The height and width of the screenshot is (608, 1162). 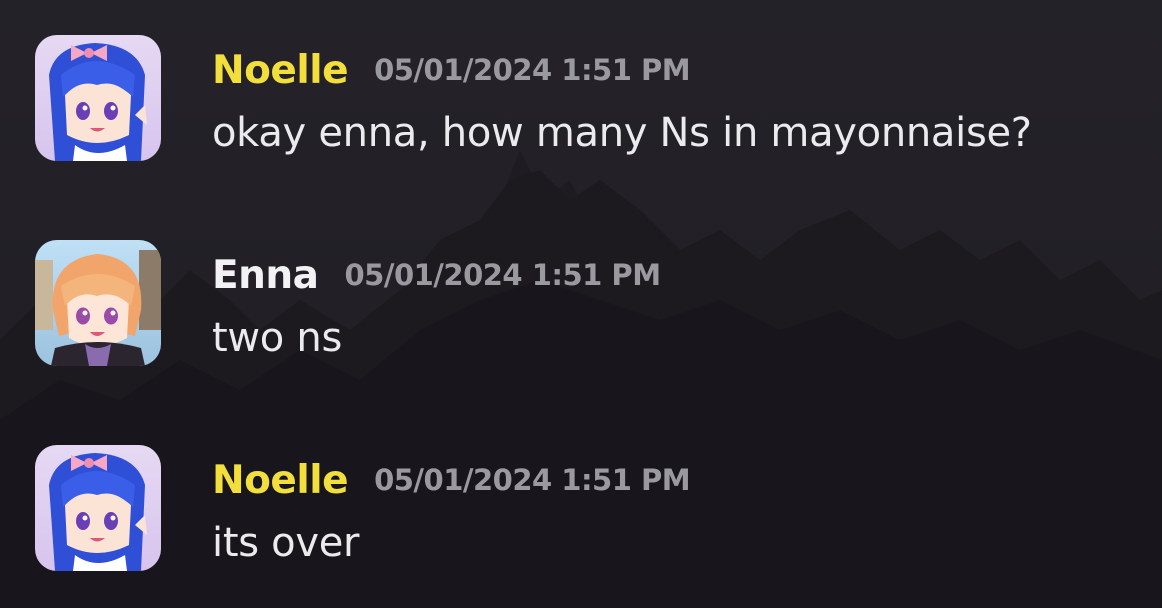 What do you see at coordinates (277, 338) in the screenshot?
I see `message-text: two ns` at bounding box center [277, 338].